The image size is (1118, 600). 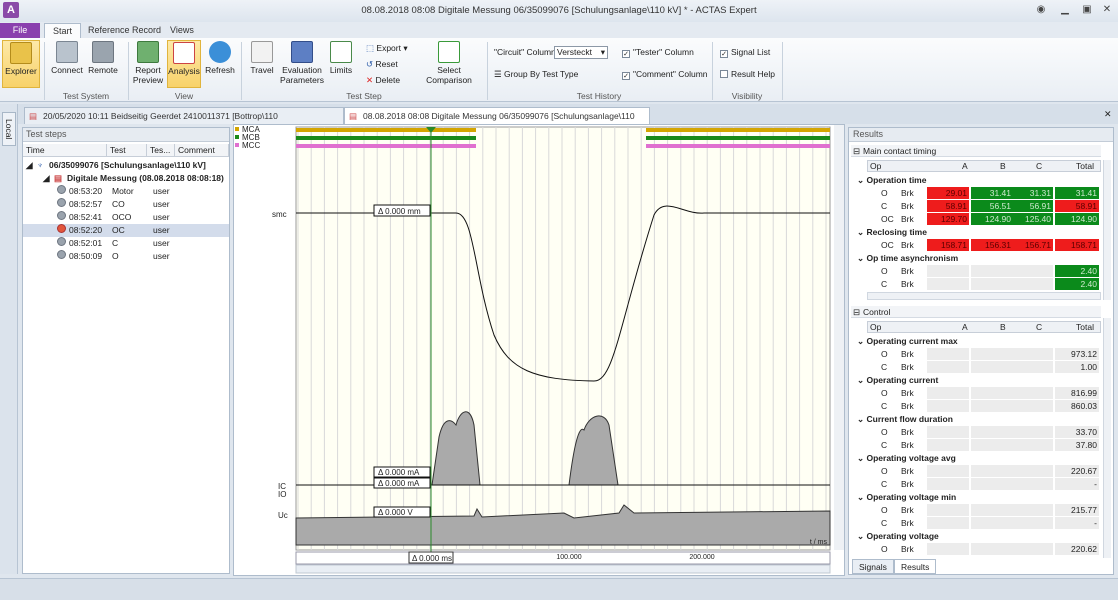 I want to click on step-time: 08:52:41, so click(x=86, y=217).